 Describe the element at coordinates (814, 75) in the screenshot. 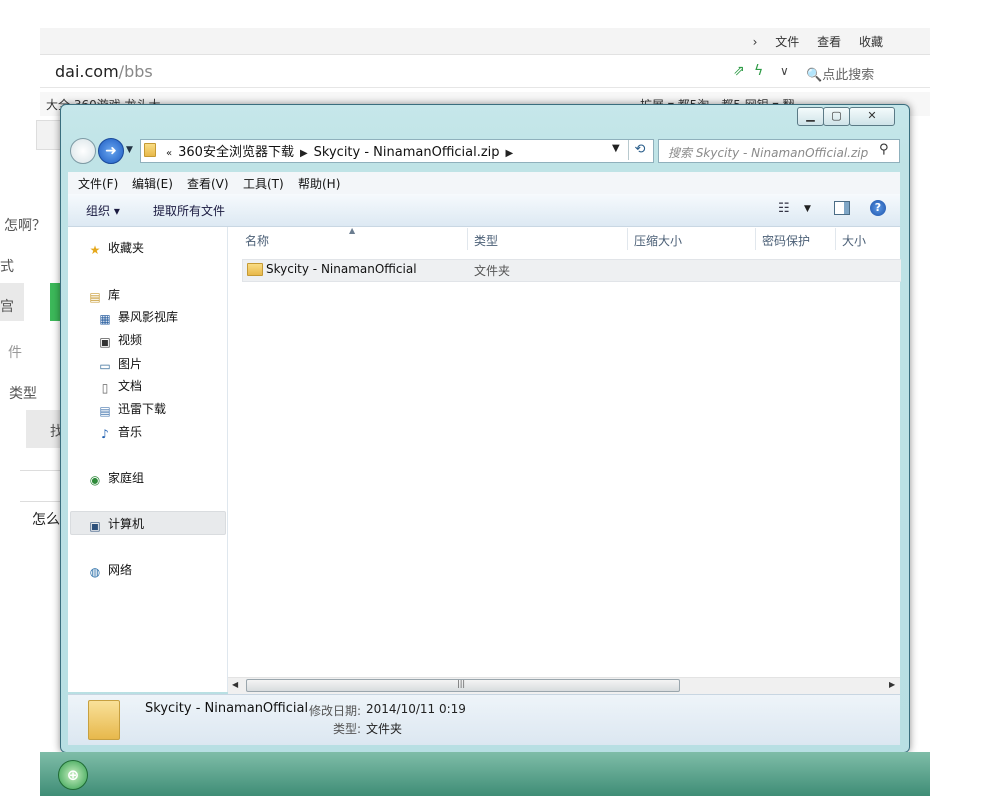

I see `search-icon: 🔍` at that location.